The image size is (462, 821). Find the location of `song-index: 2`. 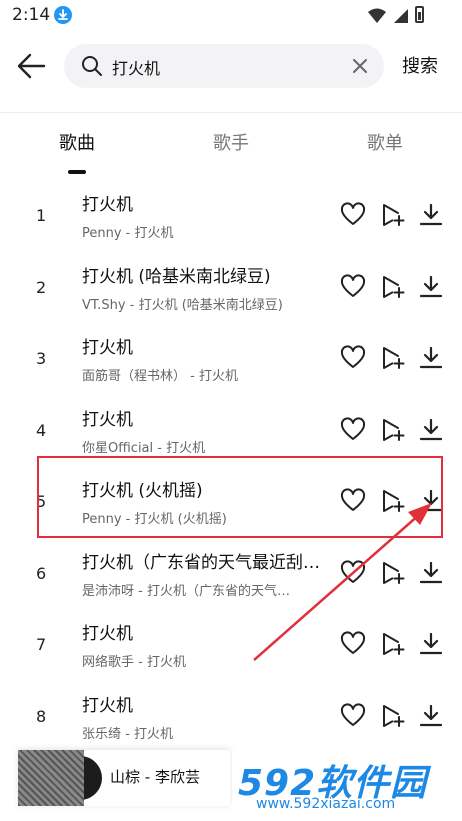

song-index: 2 is located at coordinates (41, 287).